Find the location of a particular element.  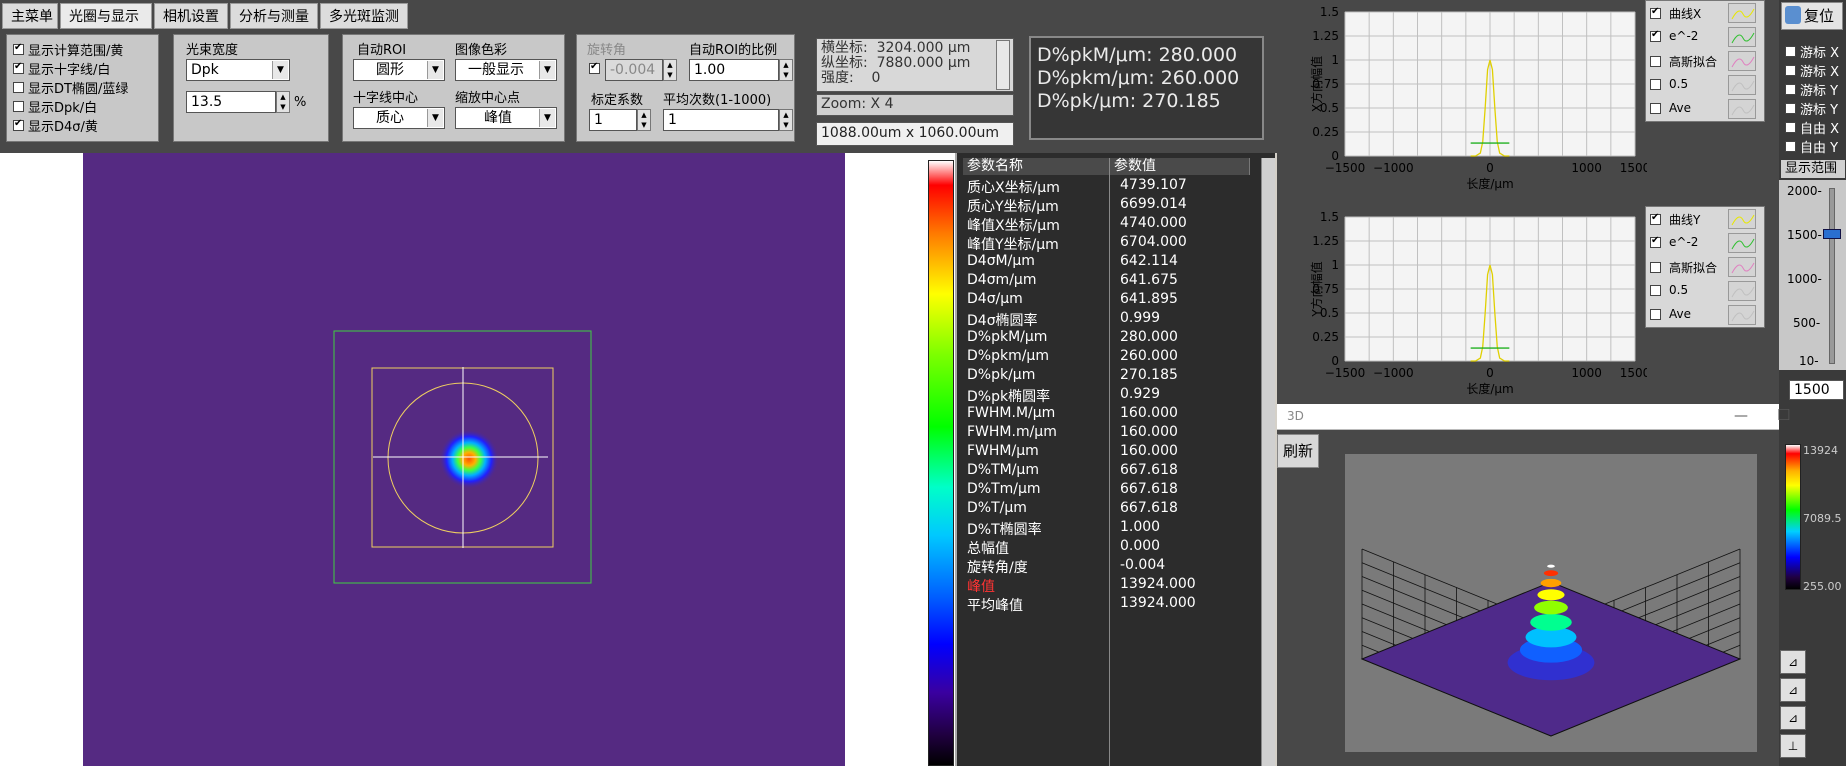

tab-analysis: 分析与测量 is located at coordinates (274, 16).